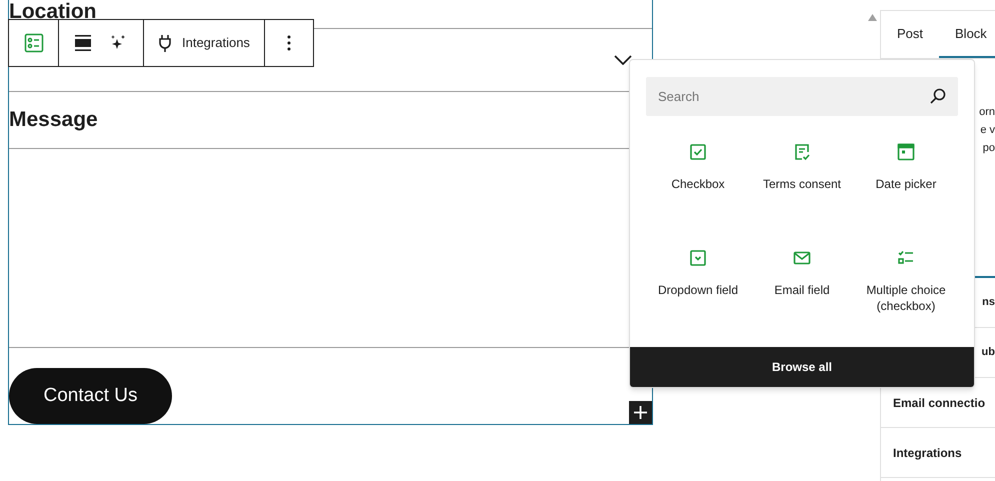 This screenshot has height=481, width=995. What do you see at coordinates (872, 17) in the screenshot?
I see `scroll-up-icon` at bounding box center [872, 17].